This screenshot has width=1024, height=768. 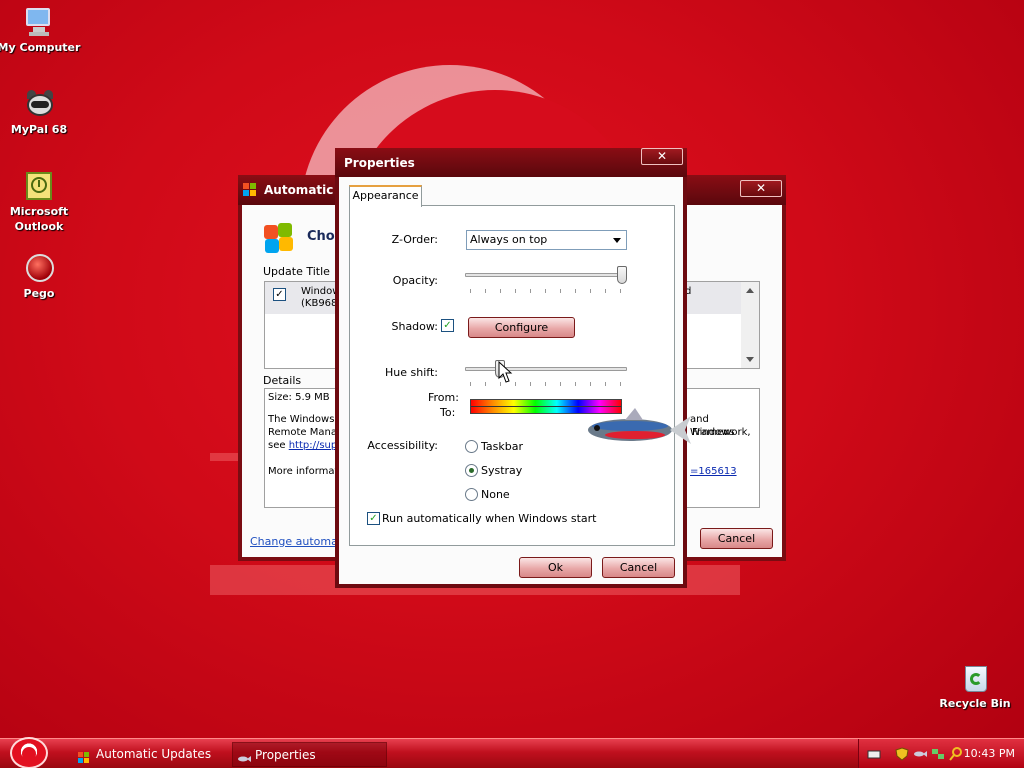 I want to click on support-link: http://sup, so click(x=313, y=445).